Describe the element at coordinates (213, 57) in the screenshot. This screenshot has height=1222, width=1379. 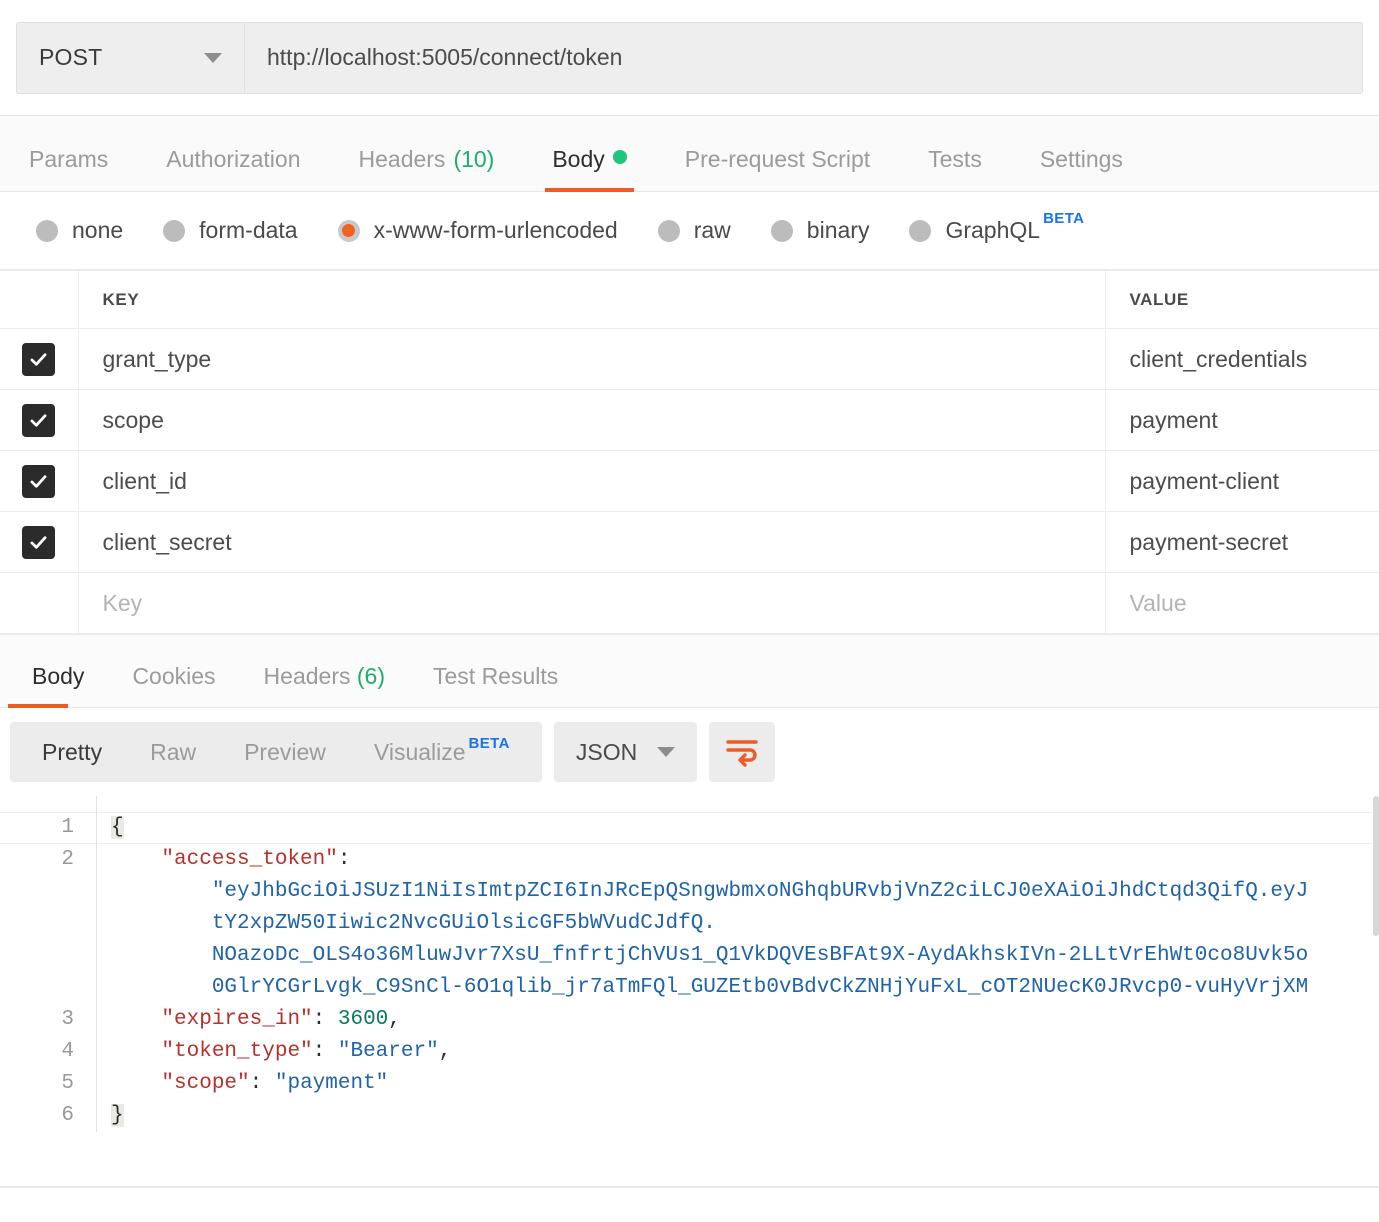
I see `chevron-down-icon` at that location.